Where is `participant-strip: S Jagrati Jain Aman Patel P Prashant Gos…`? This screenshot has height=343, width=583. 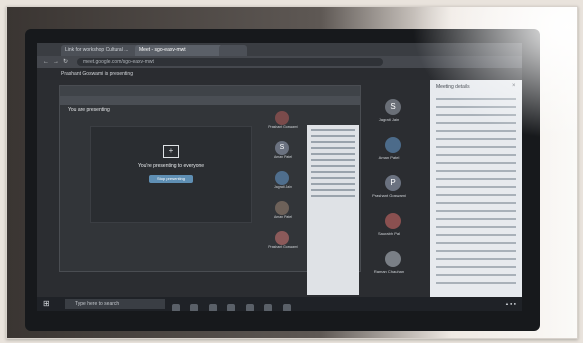
participant-strip: S Jagrati Jain Aman Patel P Prashant Gos… is located at coordinates (394, 199).